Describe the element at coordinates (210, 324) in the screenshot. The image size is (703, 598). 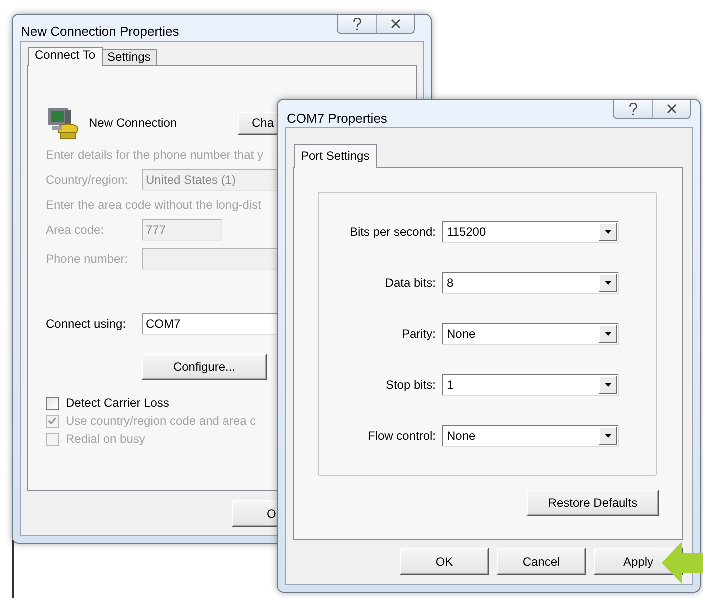
I see `input-field: COM7` at that location.